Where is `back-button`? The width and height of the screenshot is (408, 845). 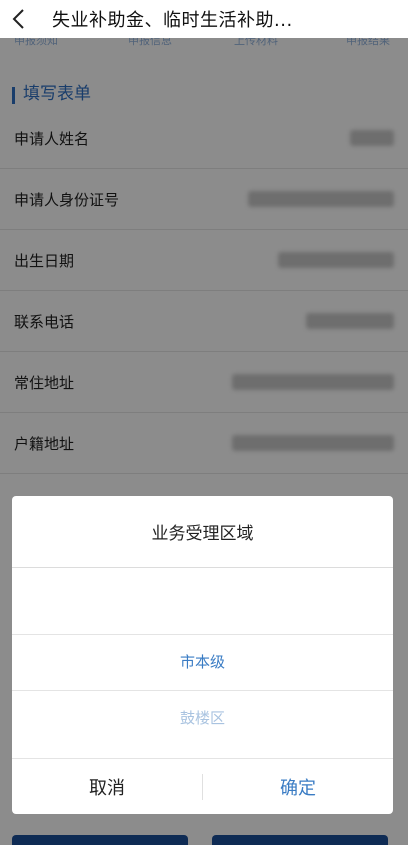 back-button is located at coordinates (19, 19).